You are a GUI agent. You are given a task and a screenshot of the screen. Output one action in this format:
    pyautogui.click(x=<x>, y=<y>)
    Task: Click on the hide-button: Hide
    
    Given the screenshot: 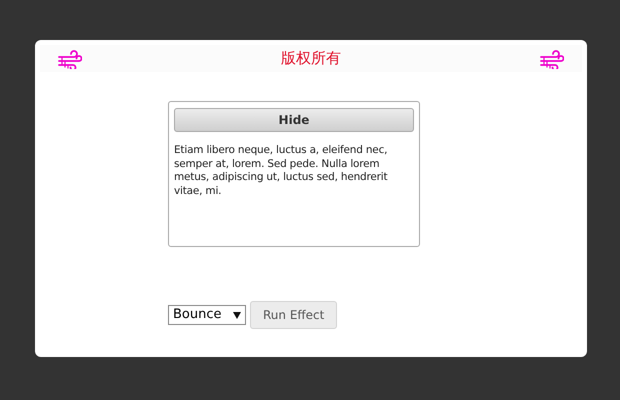 What is the action you would take?
    pyautogui.click(x=294, y=120)
    